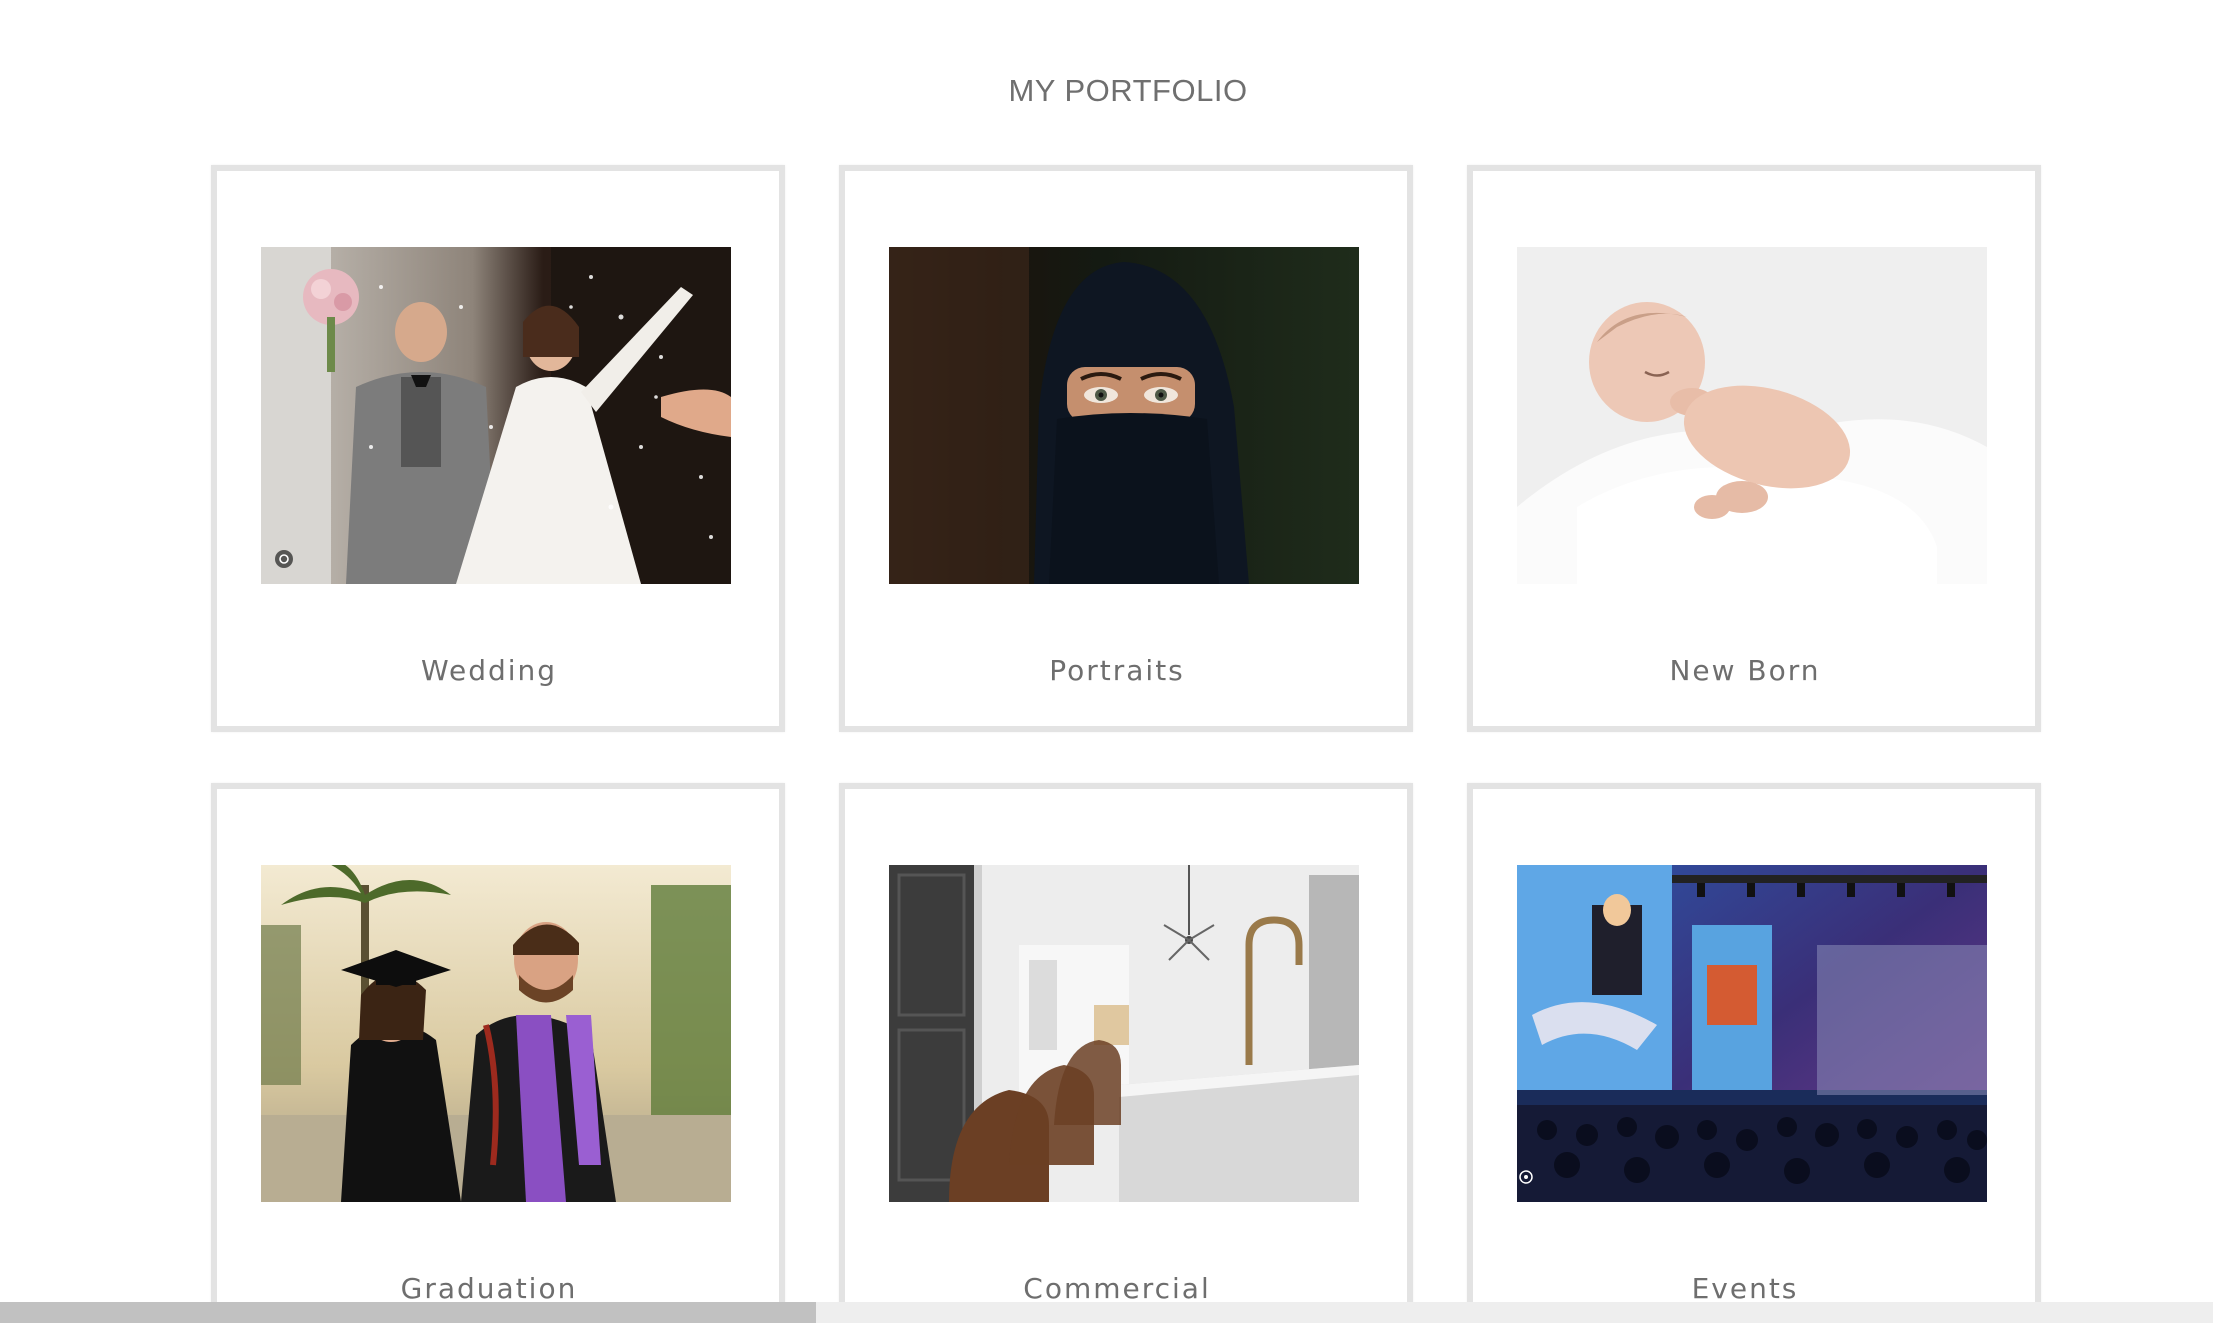 This screenshot has height=1323, width=2213. What do you see at coordinates (1745, 670) in the screenshot?
I see `card-label: New Born` at bounding box center [1745, 670].